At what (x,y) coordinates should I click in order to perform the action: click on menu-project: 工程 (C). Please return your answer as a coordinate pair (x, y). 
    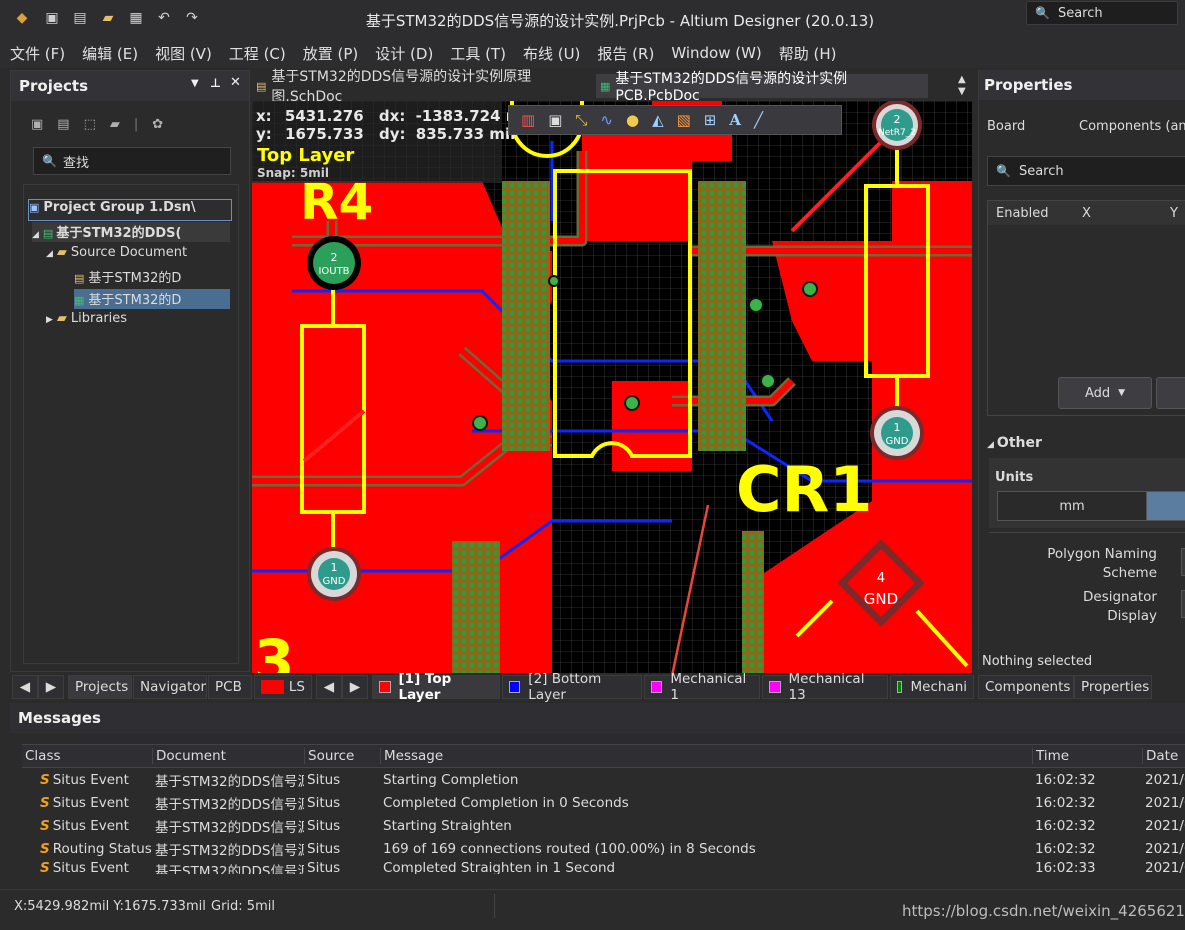
    Looking at the image, I should click on (257, 53).